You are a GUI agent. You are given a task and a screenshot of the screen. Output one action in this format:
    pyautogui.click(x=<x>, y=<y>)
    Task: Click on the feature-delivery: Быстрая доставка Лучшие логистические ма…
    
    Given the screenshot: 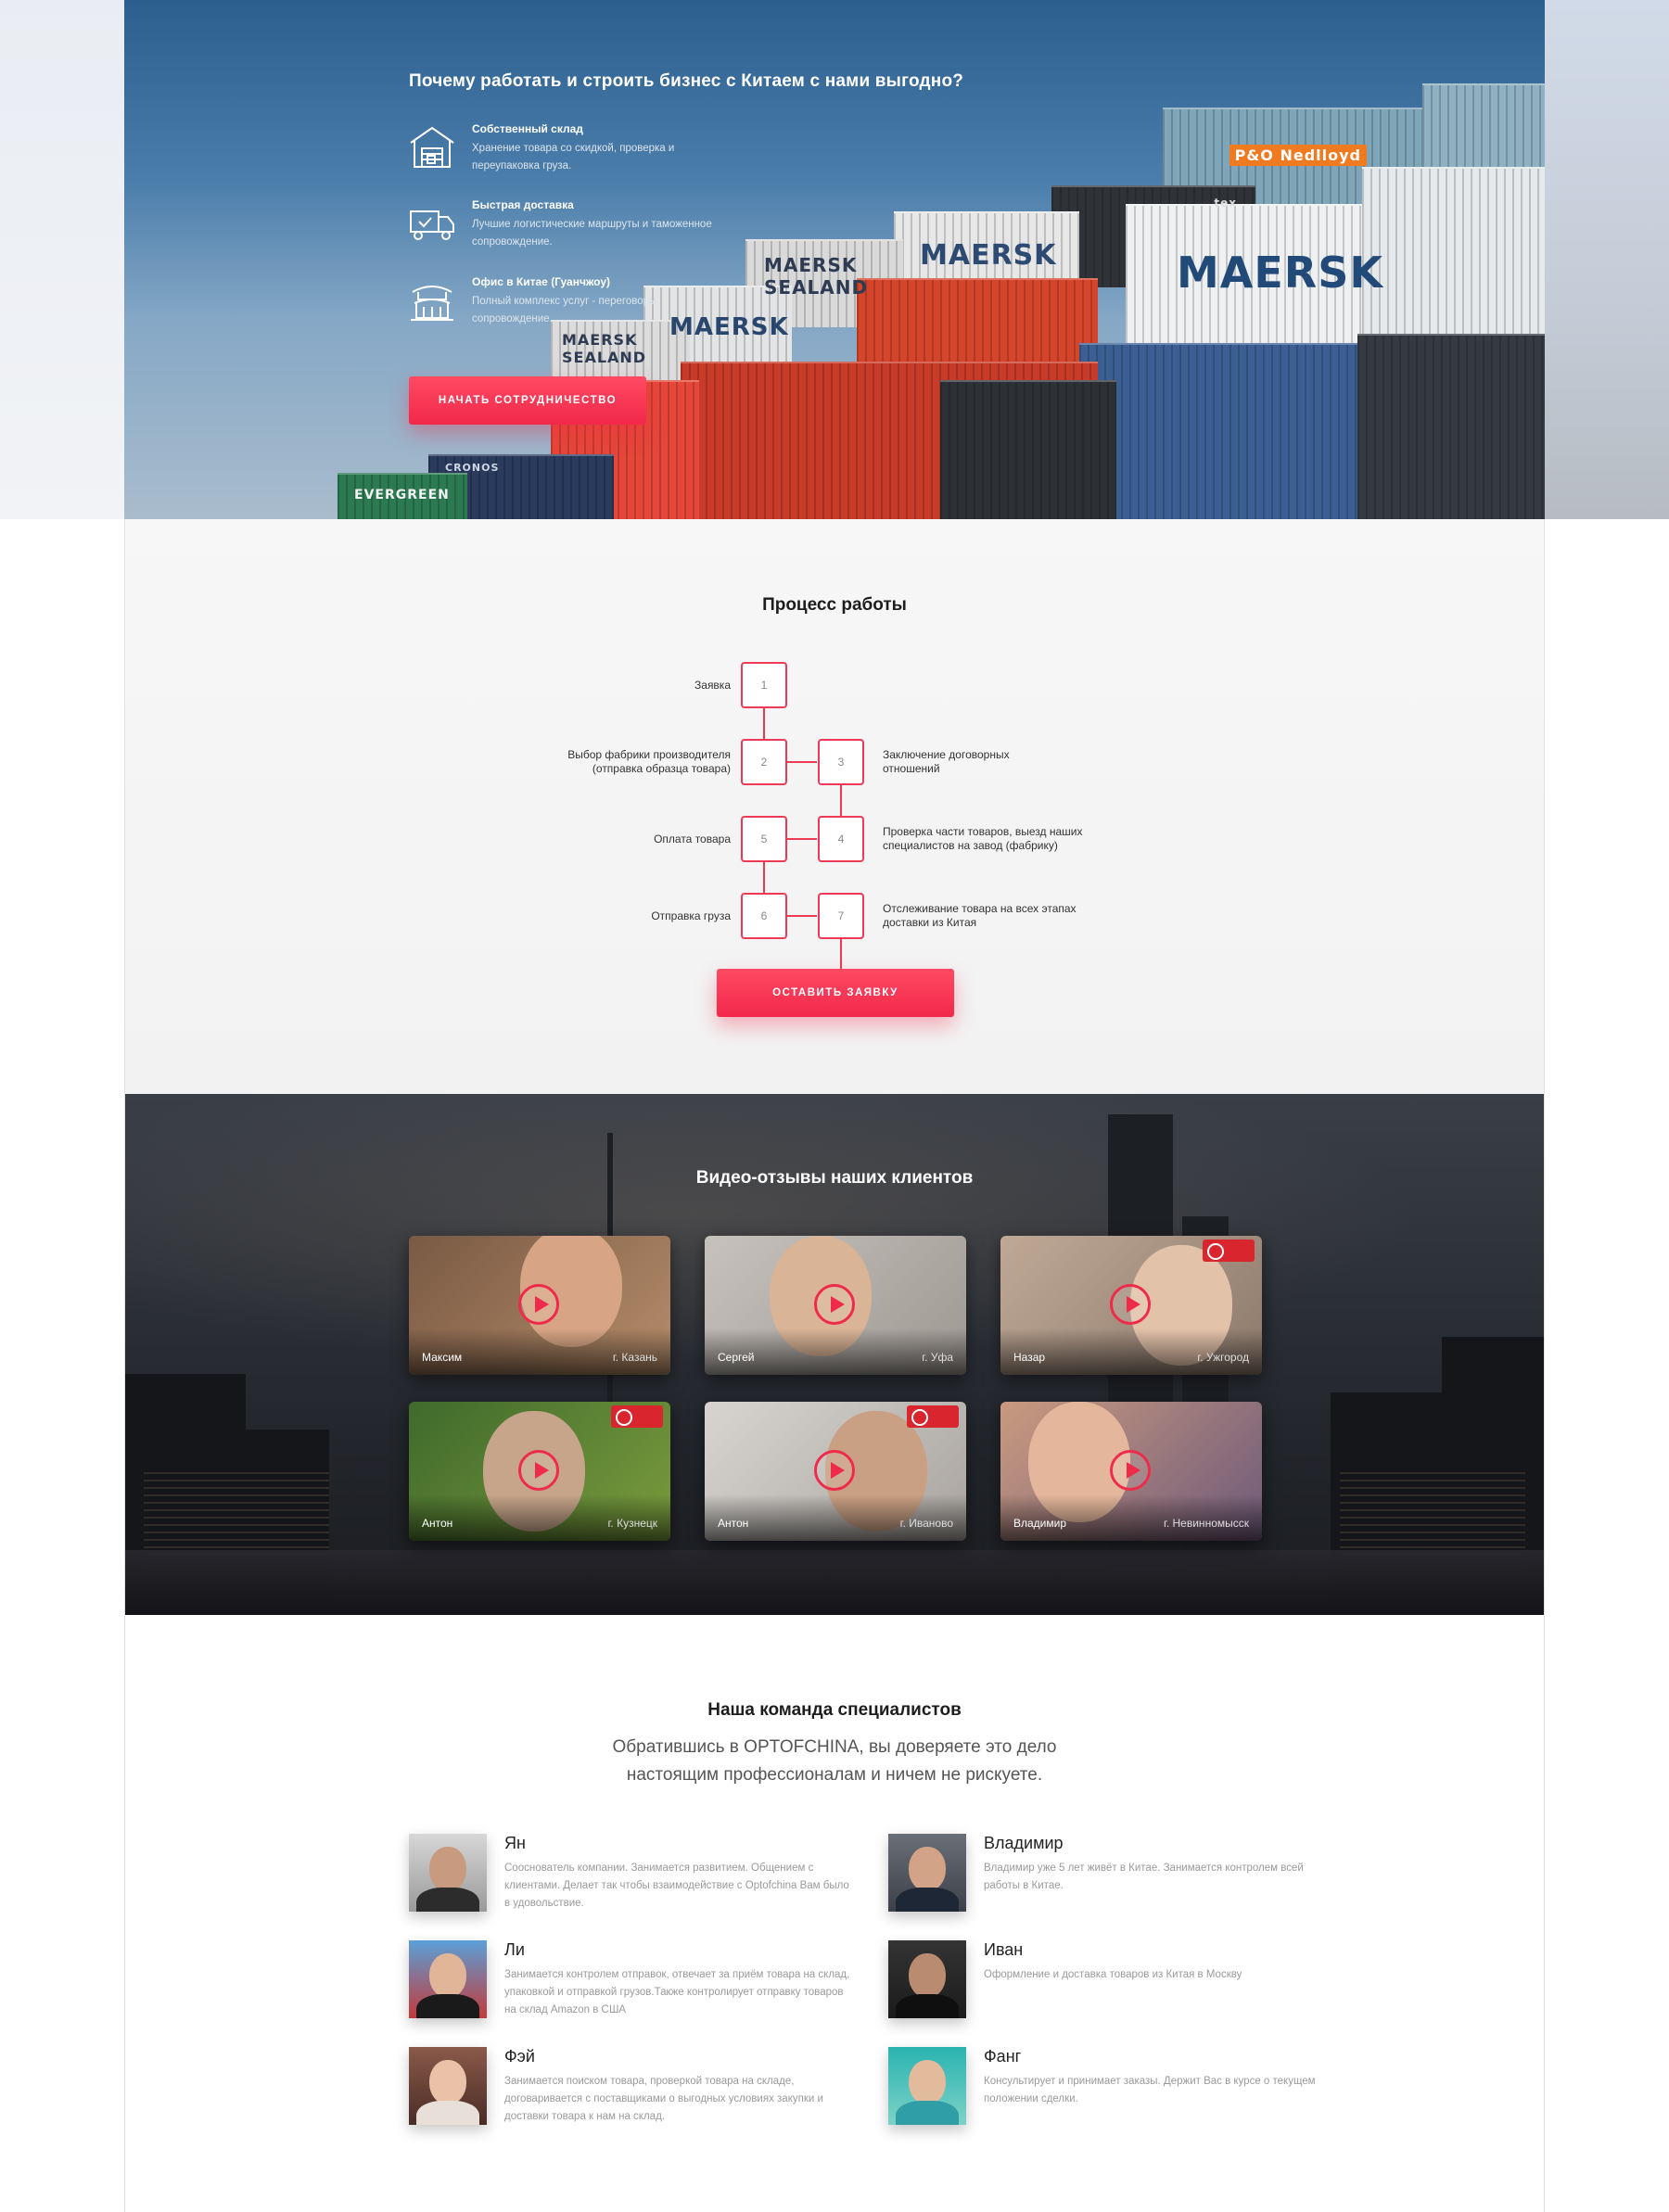 What is the action you would take?
    pyautogui.click(x=559, y=226)
    